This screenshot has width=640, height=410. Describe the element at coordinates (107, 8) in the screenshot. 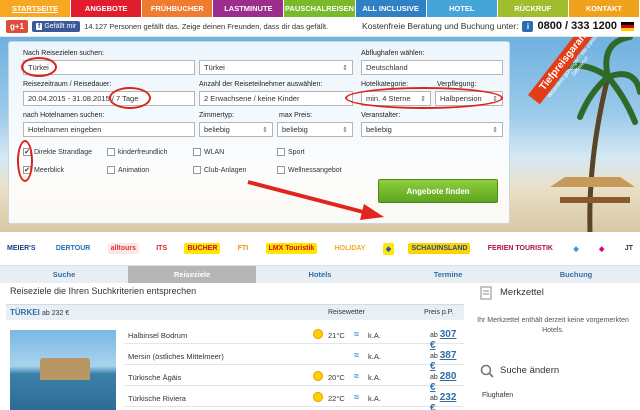

I see `nav-item: ANGEBOTE` at that location.